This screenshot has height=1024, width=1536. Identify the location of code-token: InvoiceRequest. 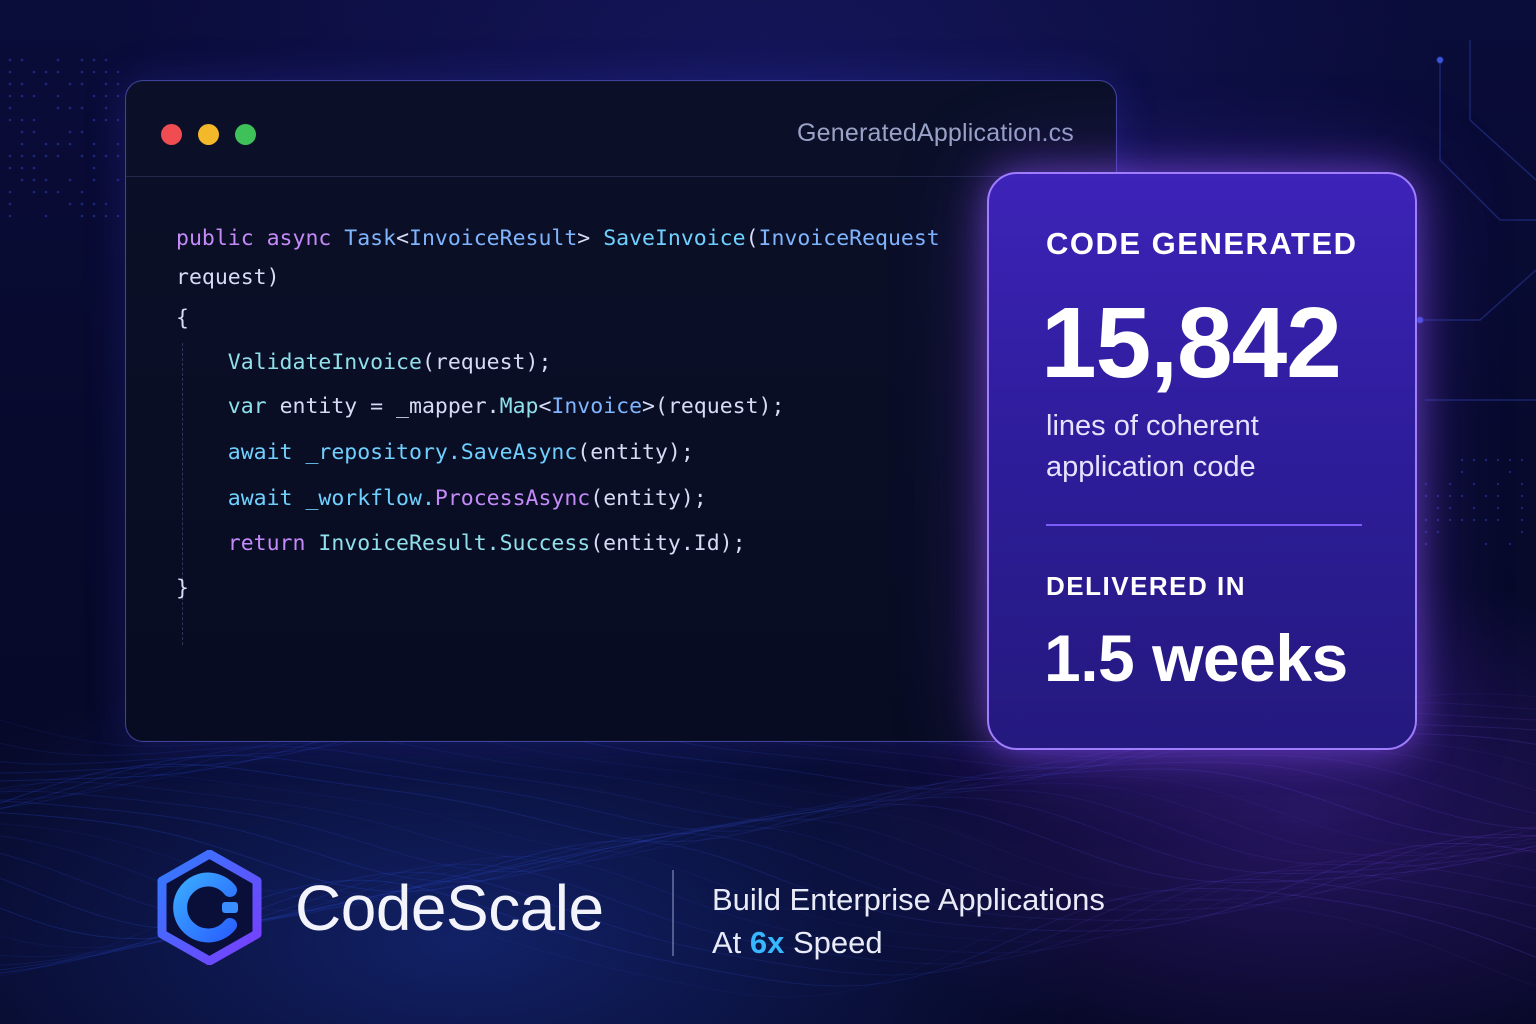
(849, 238).